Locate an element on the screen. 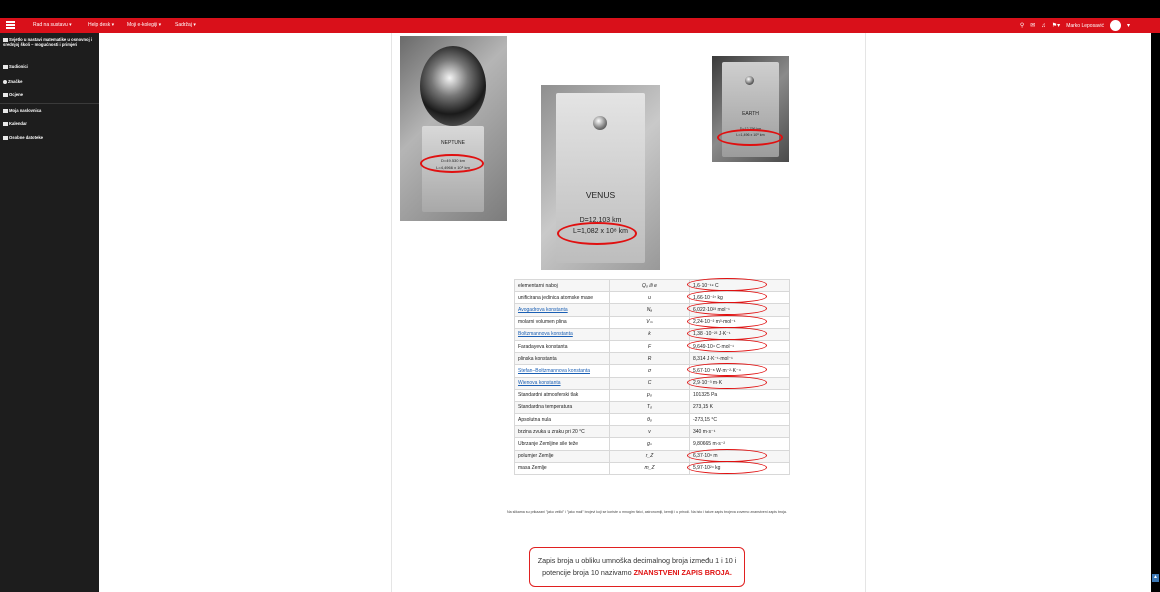 This screenshot has width=1160, height=592. scroll-top-button: ▲ is located at coordinates (1155, 578).